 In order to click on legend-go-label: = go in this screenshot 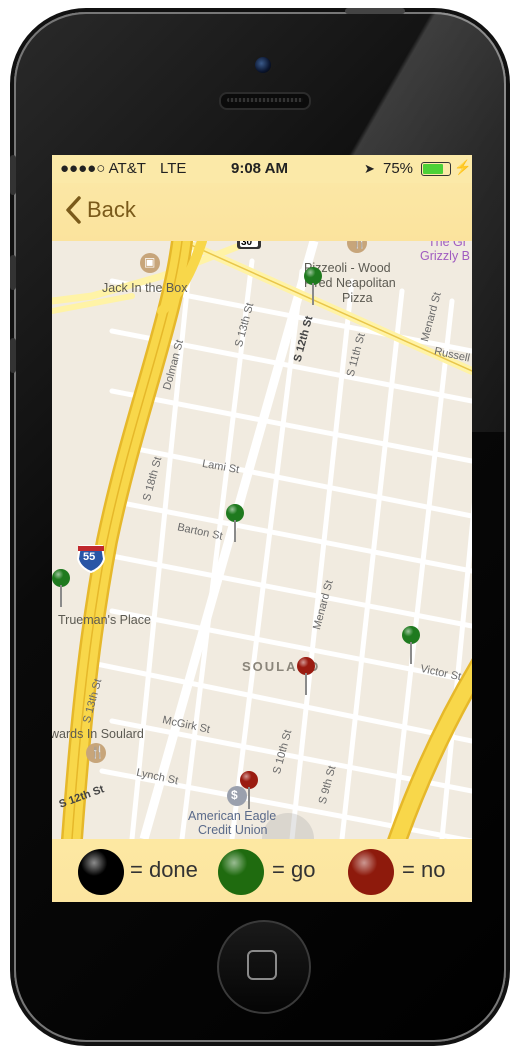, I will do `click(294, 869)`.